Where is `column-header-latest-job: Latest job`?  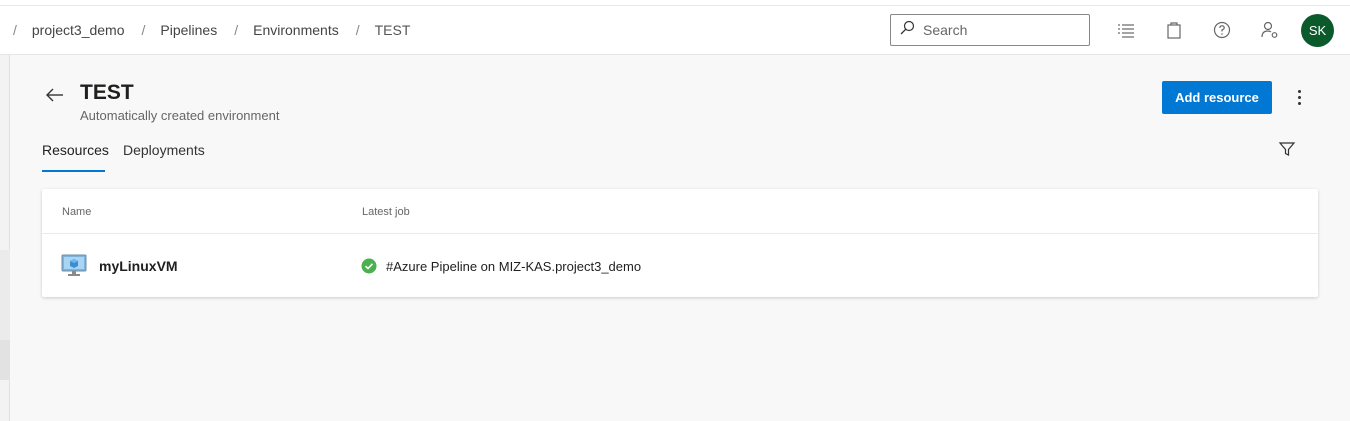
column-header-latest-job: Latest job is located at coordinates (386, 212).